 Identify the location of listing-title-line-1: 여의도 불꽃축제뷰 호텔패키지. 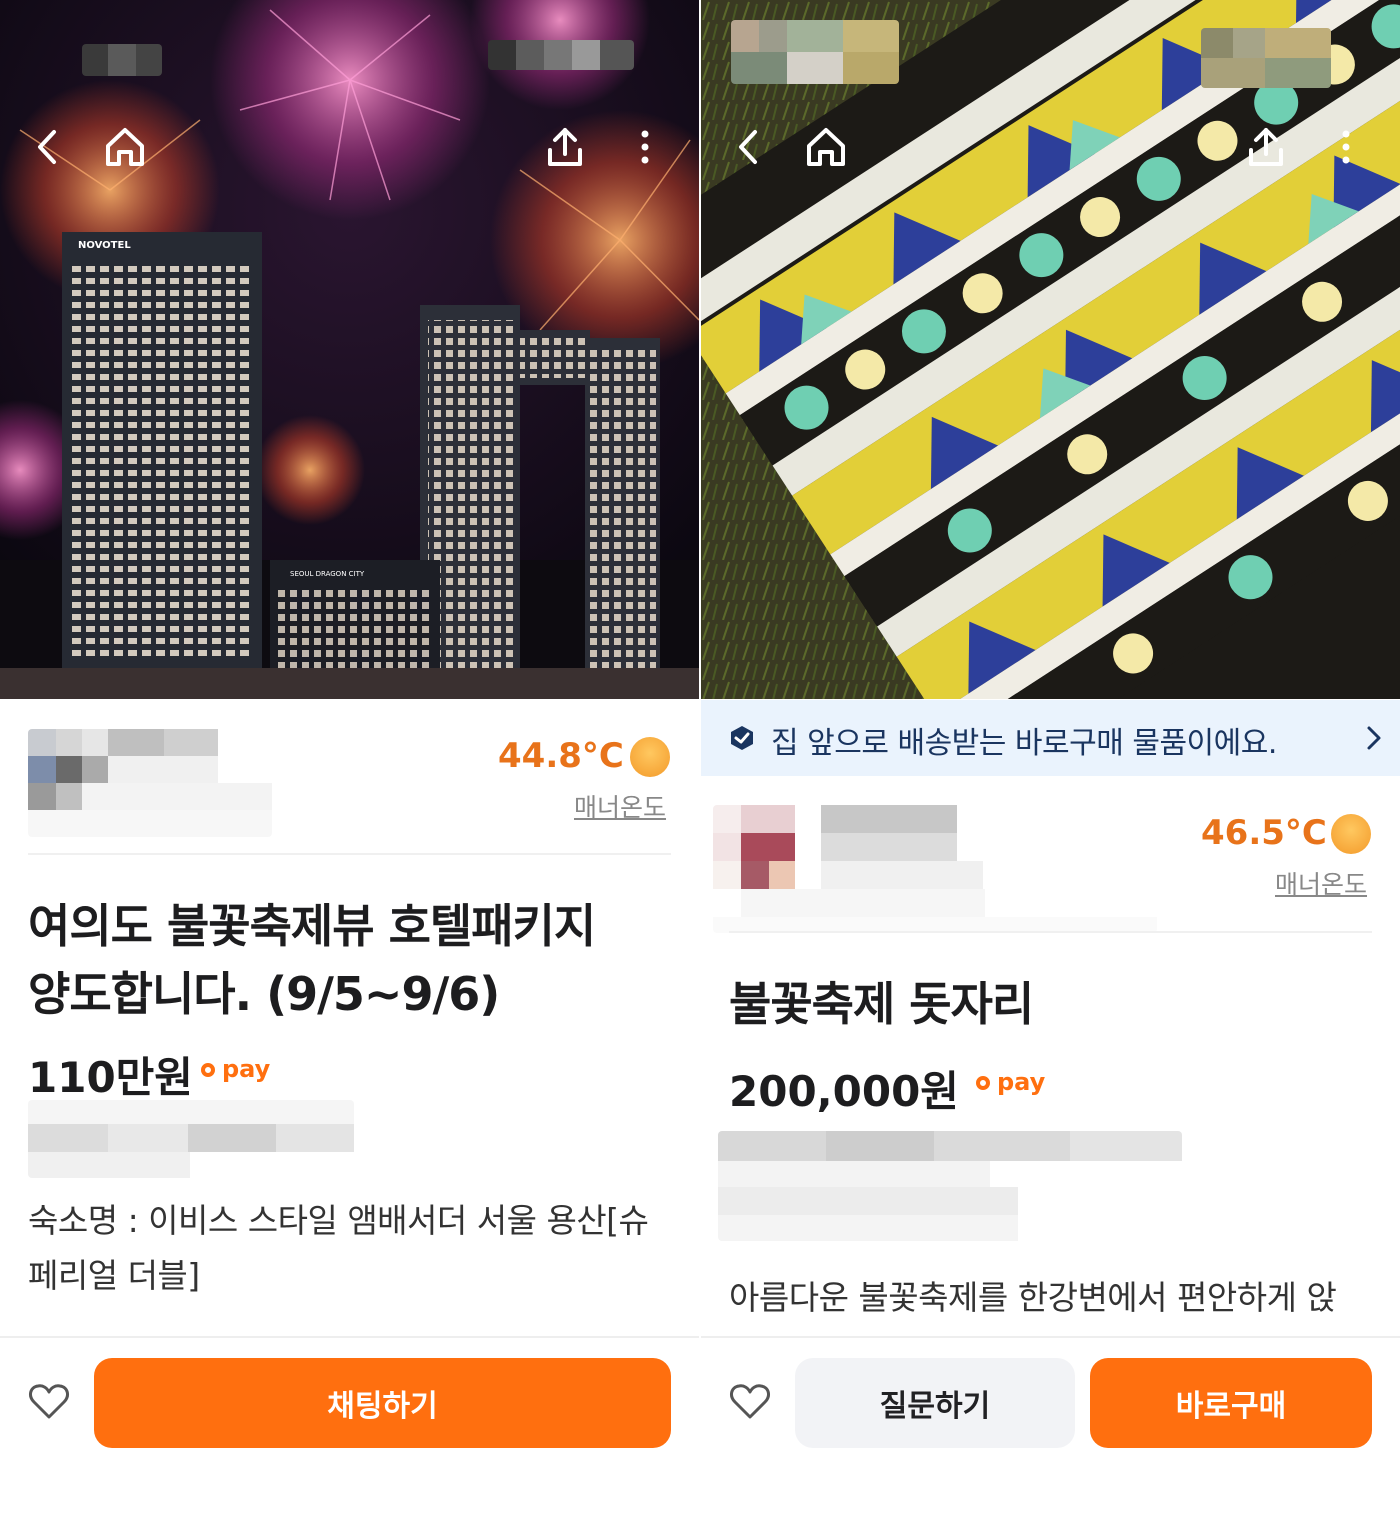
(312, 926).